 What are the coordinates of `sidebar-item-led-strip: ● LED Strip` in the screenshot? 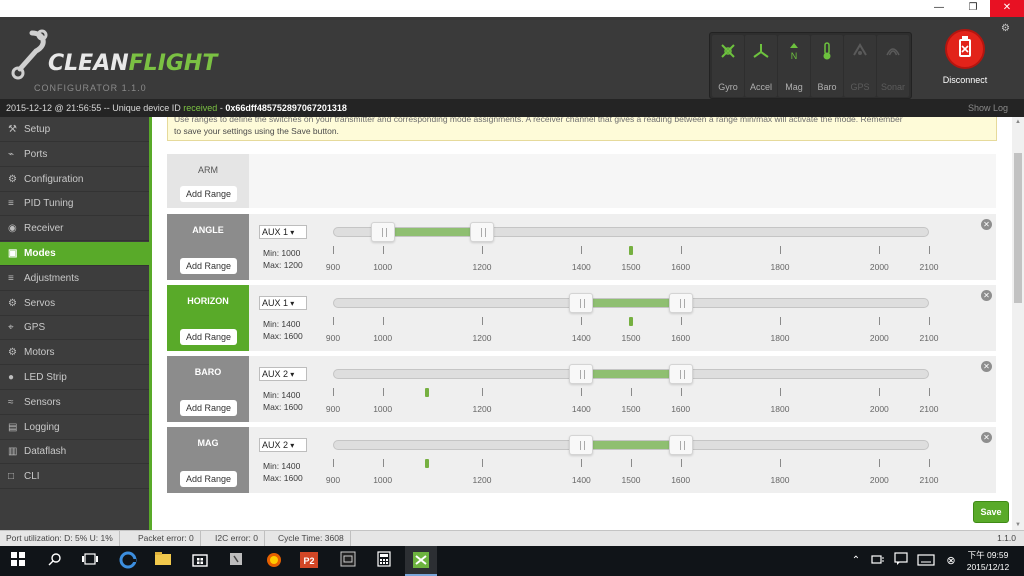 It's located at (74, 378).